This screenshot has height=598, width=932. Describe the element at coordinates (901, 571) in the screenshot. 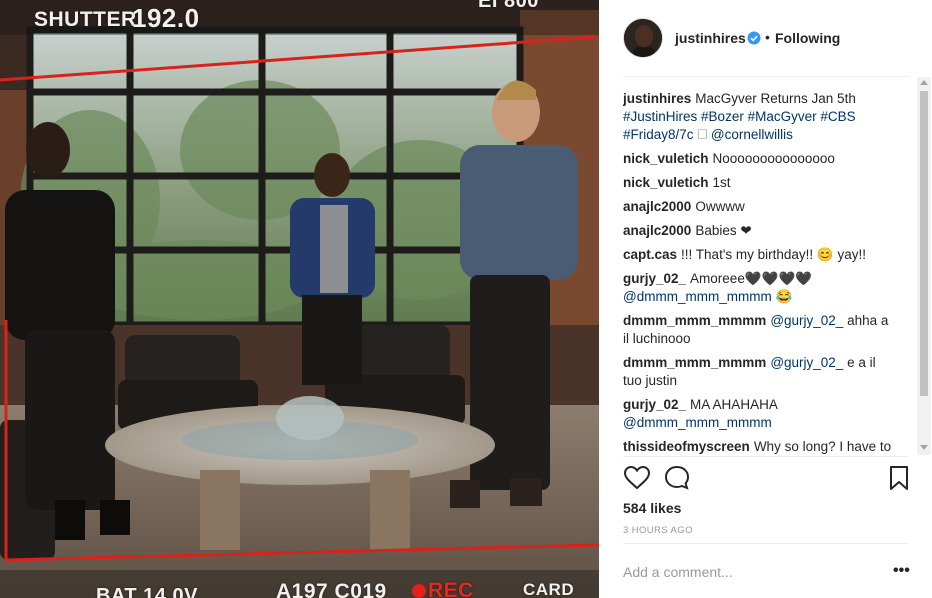

I see `more-options-icon: •••` at that location.